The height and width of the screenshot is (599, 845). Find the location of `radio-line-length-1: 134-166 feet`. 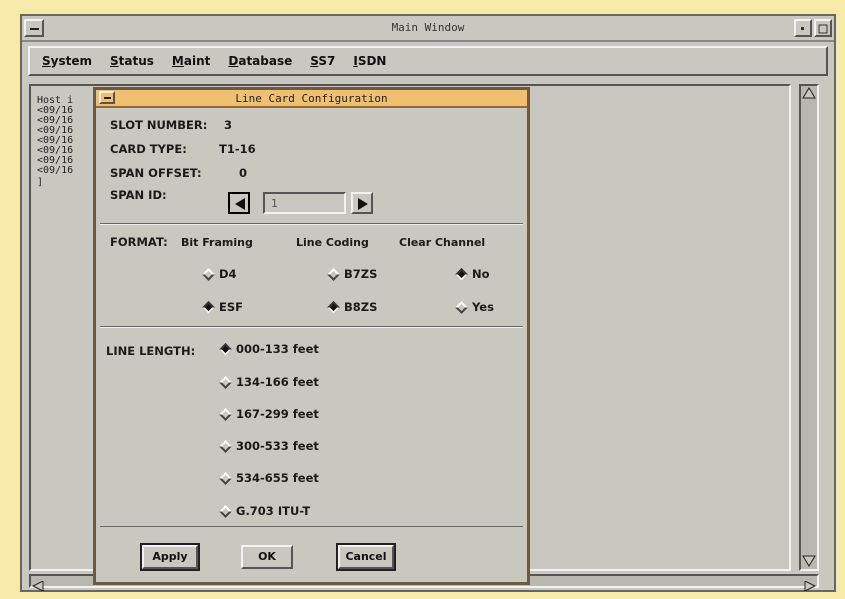

radio-line-length-1: 134-166 feet is located at coordinates (269, 382).